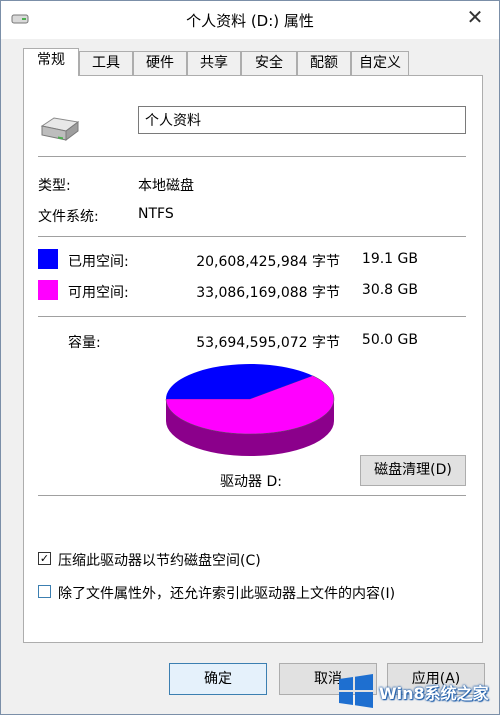  Describe the element at coordinates (214, 63) in the screenshot. I see `tab-sharing: 共享` at that location.